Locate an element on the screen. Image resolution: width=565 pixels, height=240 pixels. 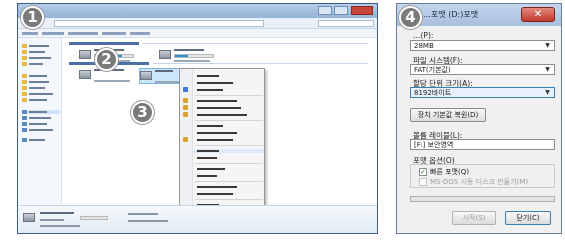
msdos-startup-checkbox is located at coordinates (423, 182).